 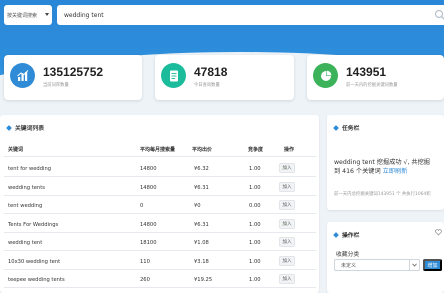 What do you see at coordinates (16, 150) in the screenshot?
I see `column-header: 关键词` at bounding box center [16, 150].